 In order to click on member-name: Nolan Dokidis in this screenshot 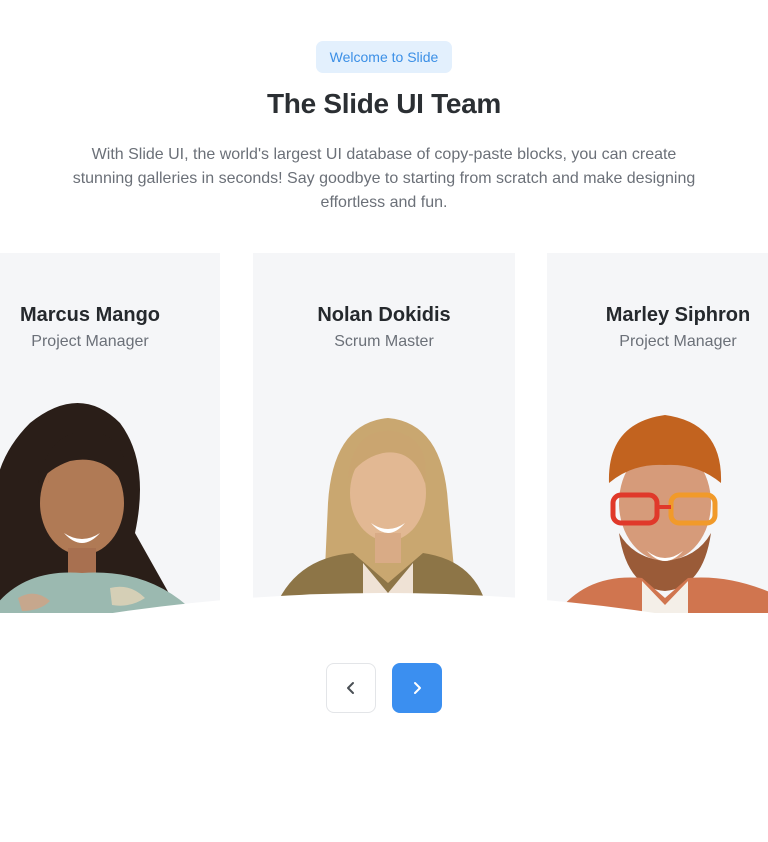, I will do `click(384, 315)`.